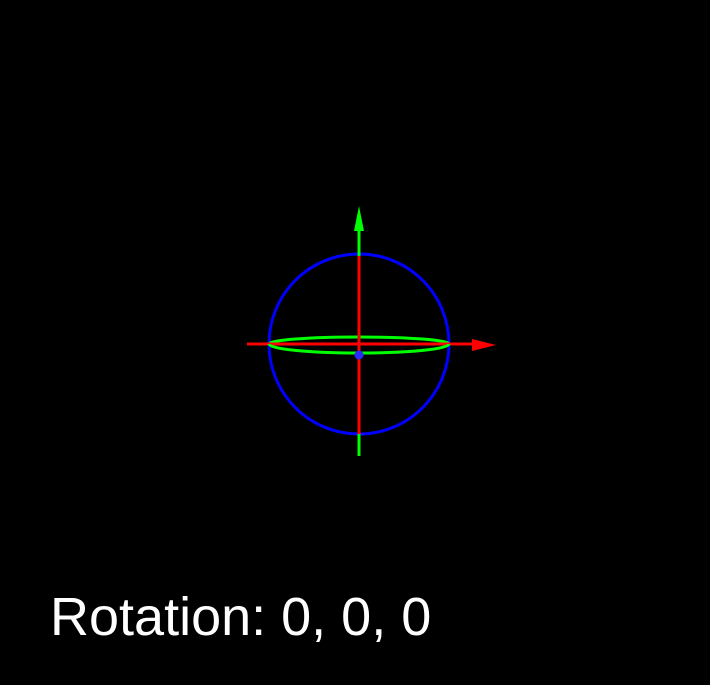 The height and width of the screenshot is (685, 710). I want to click on rotation-readout: Rotation: 0, 0, 0, so click(241, 617).